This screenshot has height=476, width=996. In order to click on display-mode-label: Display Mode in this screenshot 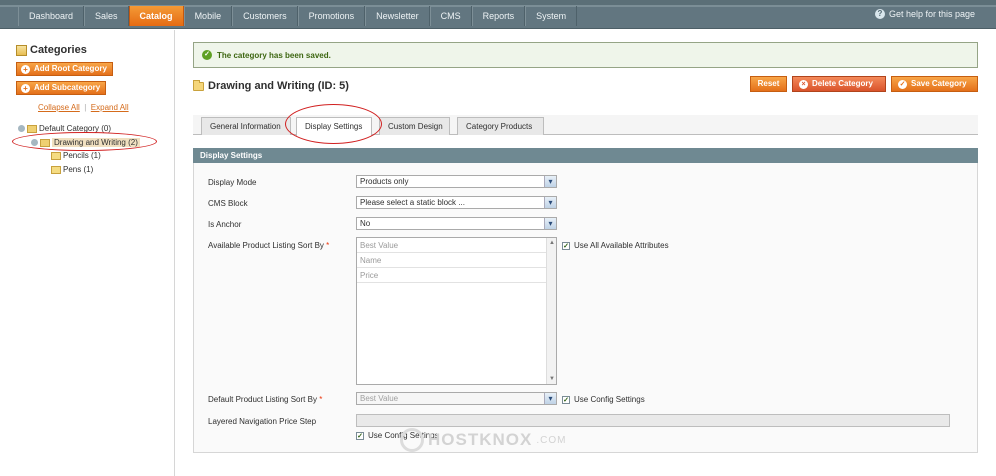, I will do `click(232, 182)`.